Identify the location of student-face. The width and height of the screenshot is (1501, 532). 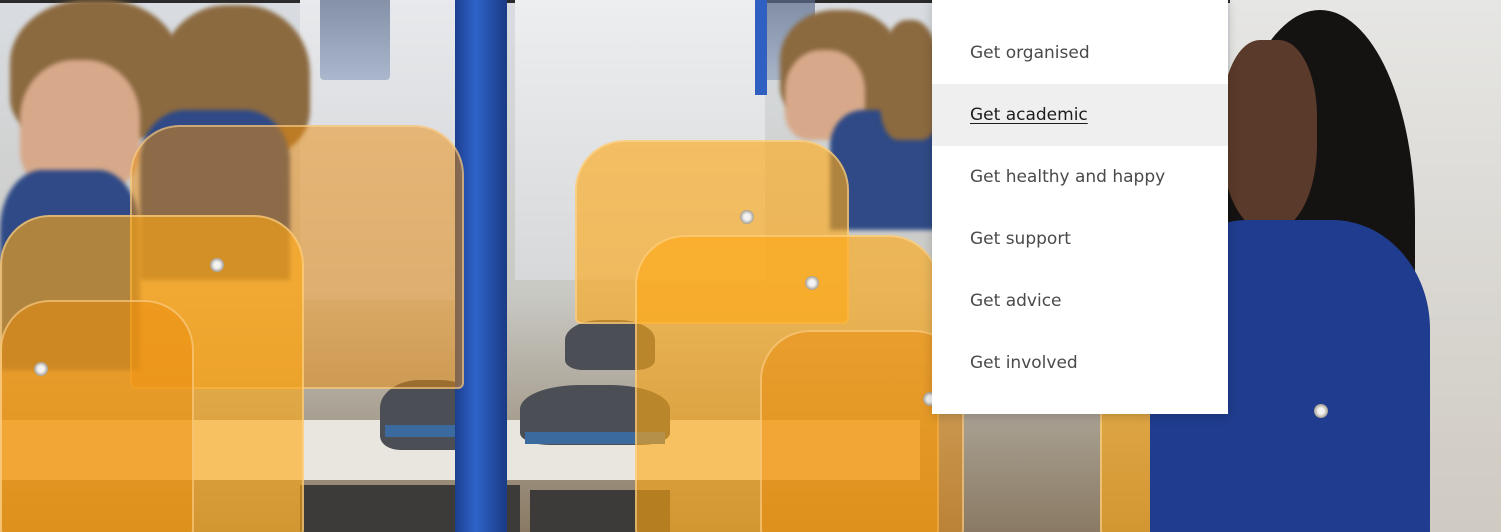
(1269, 135).